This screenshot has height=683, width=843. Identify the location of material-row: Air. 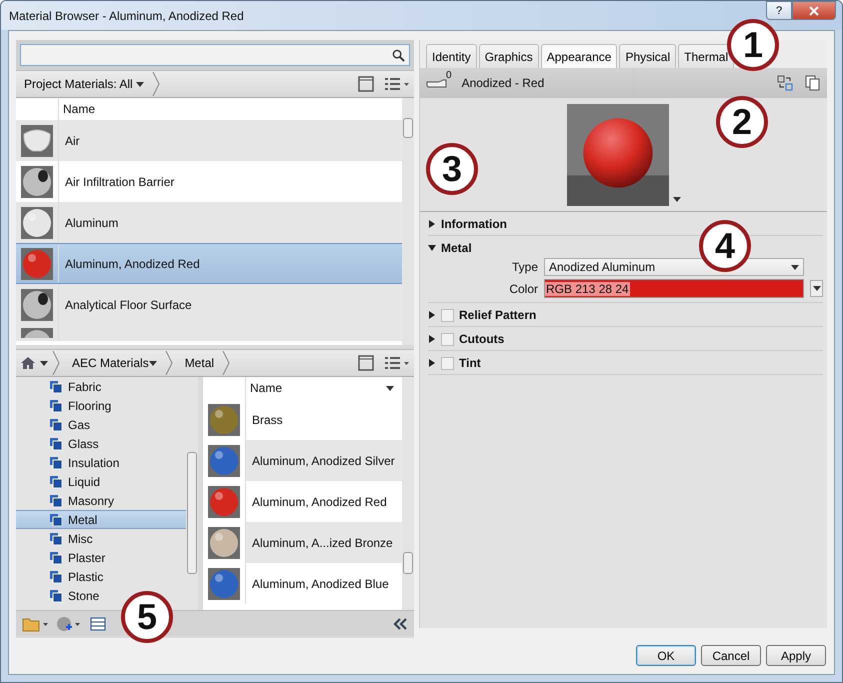
(209, 140).